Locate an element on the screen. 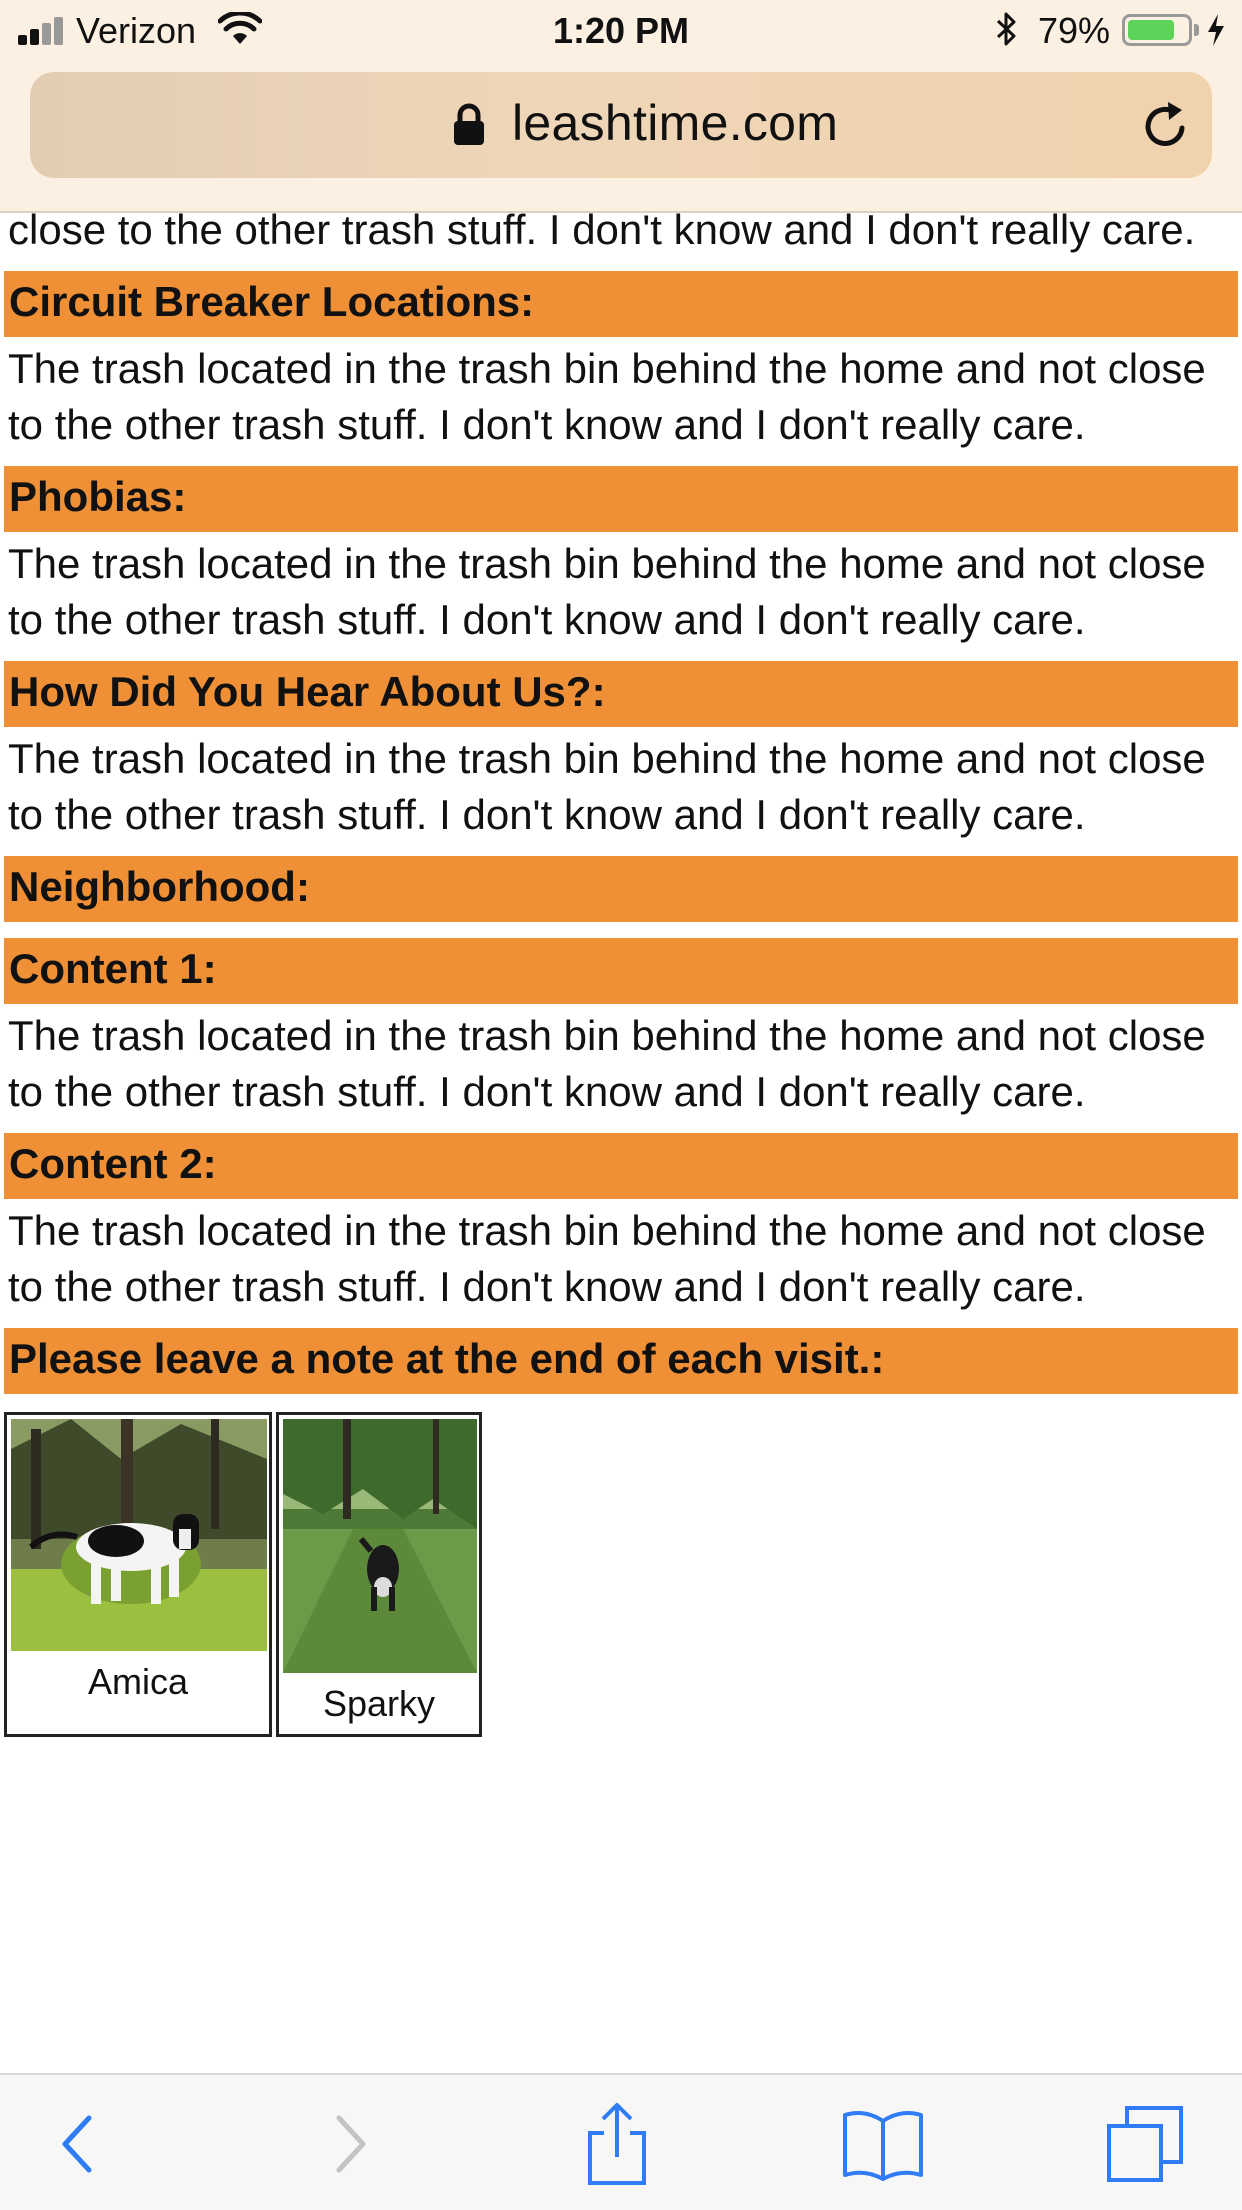 This screenshot has height=2210, width=1242. pet-photo-sparky is located at coordinates (380, 1545).